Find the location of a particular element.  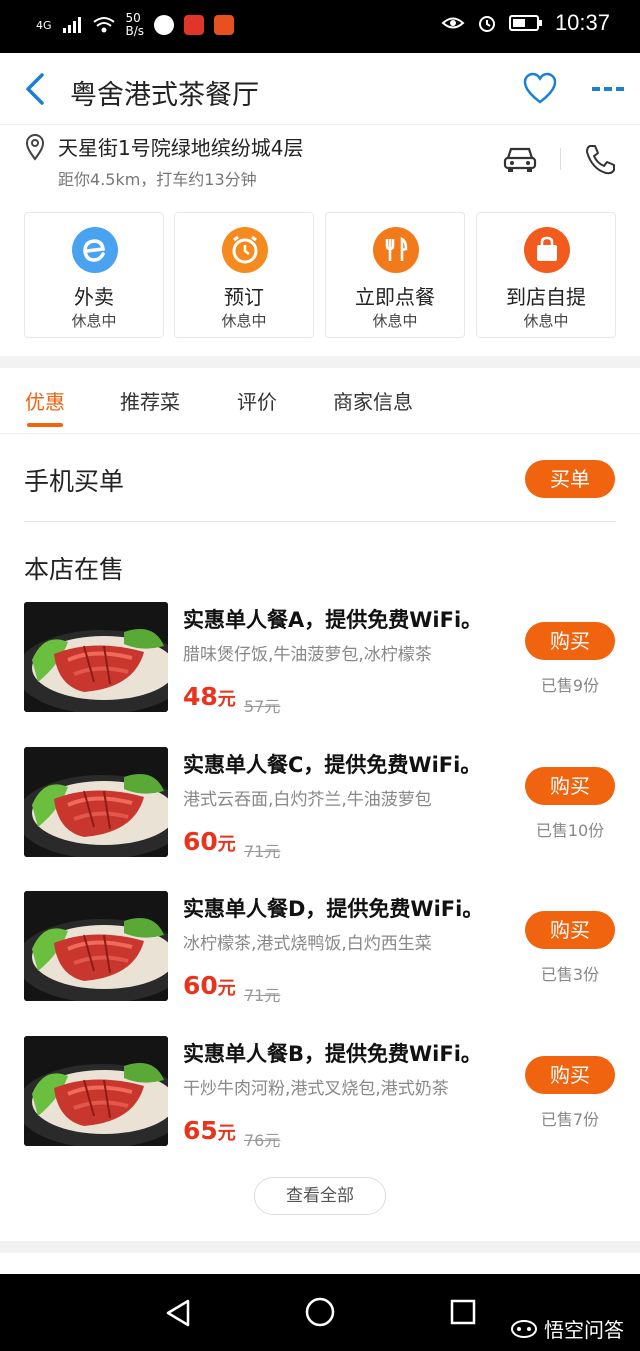

location-pin-icon is located at coordinates (35, 147).